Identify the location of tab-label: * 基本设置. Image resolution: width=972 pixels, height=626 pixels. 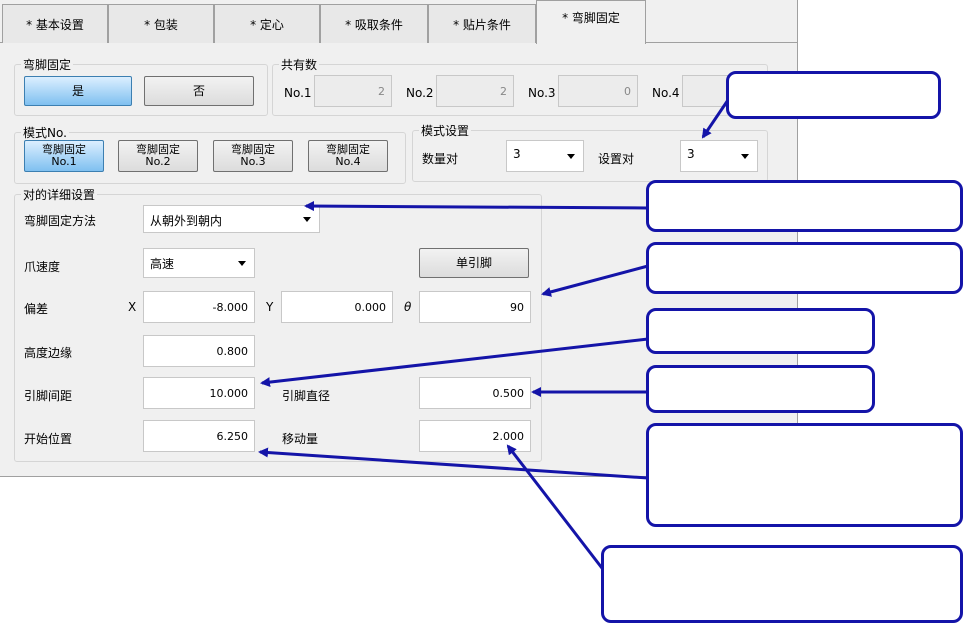
(55, 24).